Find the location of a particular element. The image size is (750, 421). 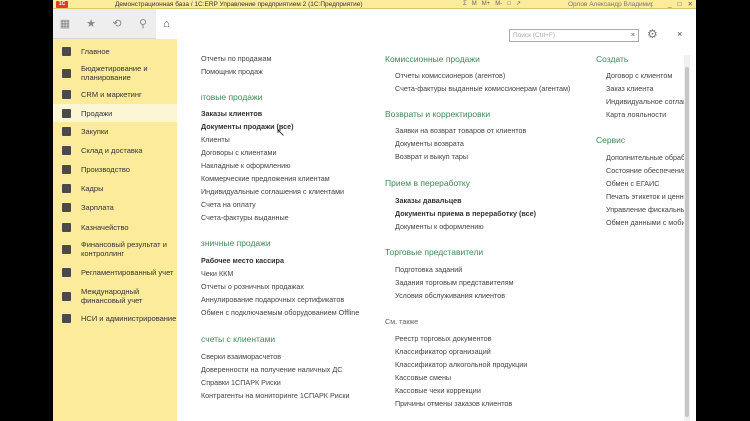

sidebar-item-international: Международный финансовый учет is located at coordinates (115, 296).